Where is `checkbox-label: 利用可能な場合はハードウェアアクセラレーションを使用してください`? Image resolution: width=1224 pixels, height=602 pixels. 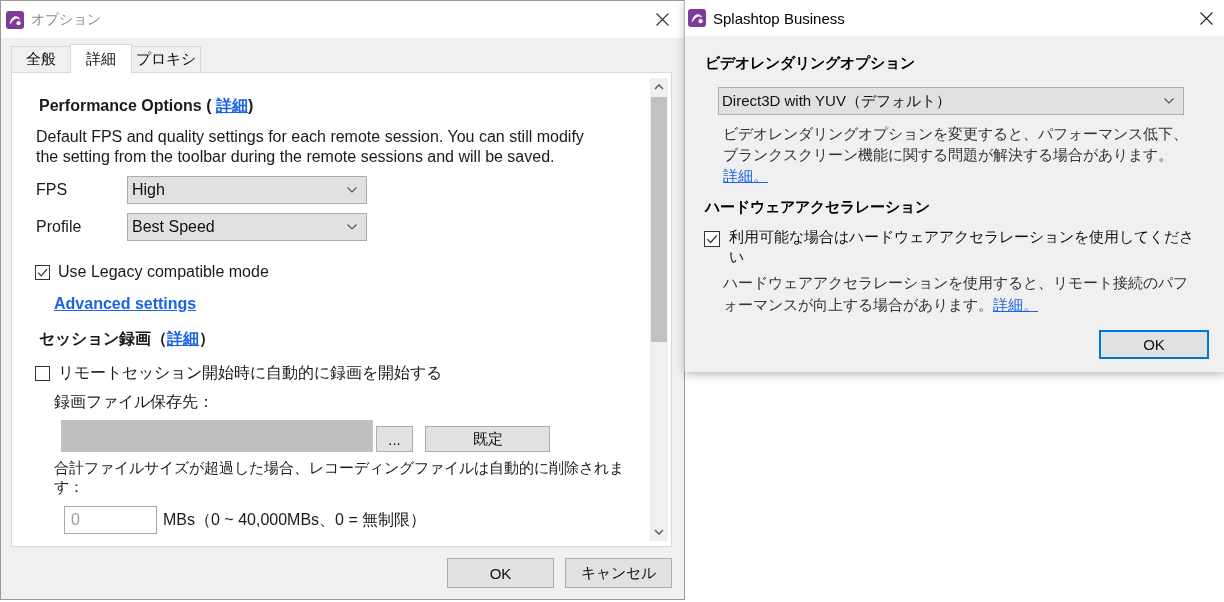 checkbox-label: 利用可能な場合はハードウェアアクセラレーションを使用してください is located at coordinates (962, 247).